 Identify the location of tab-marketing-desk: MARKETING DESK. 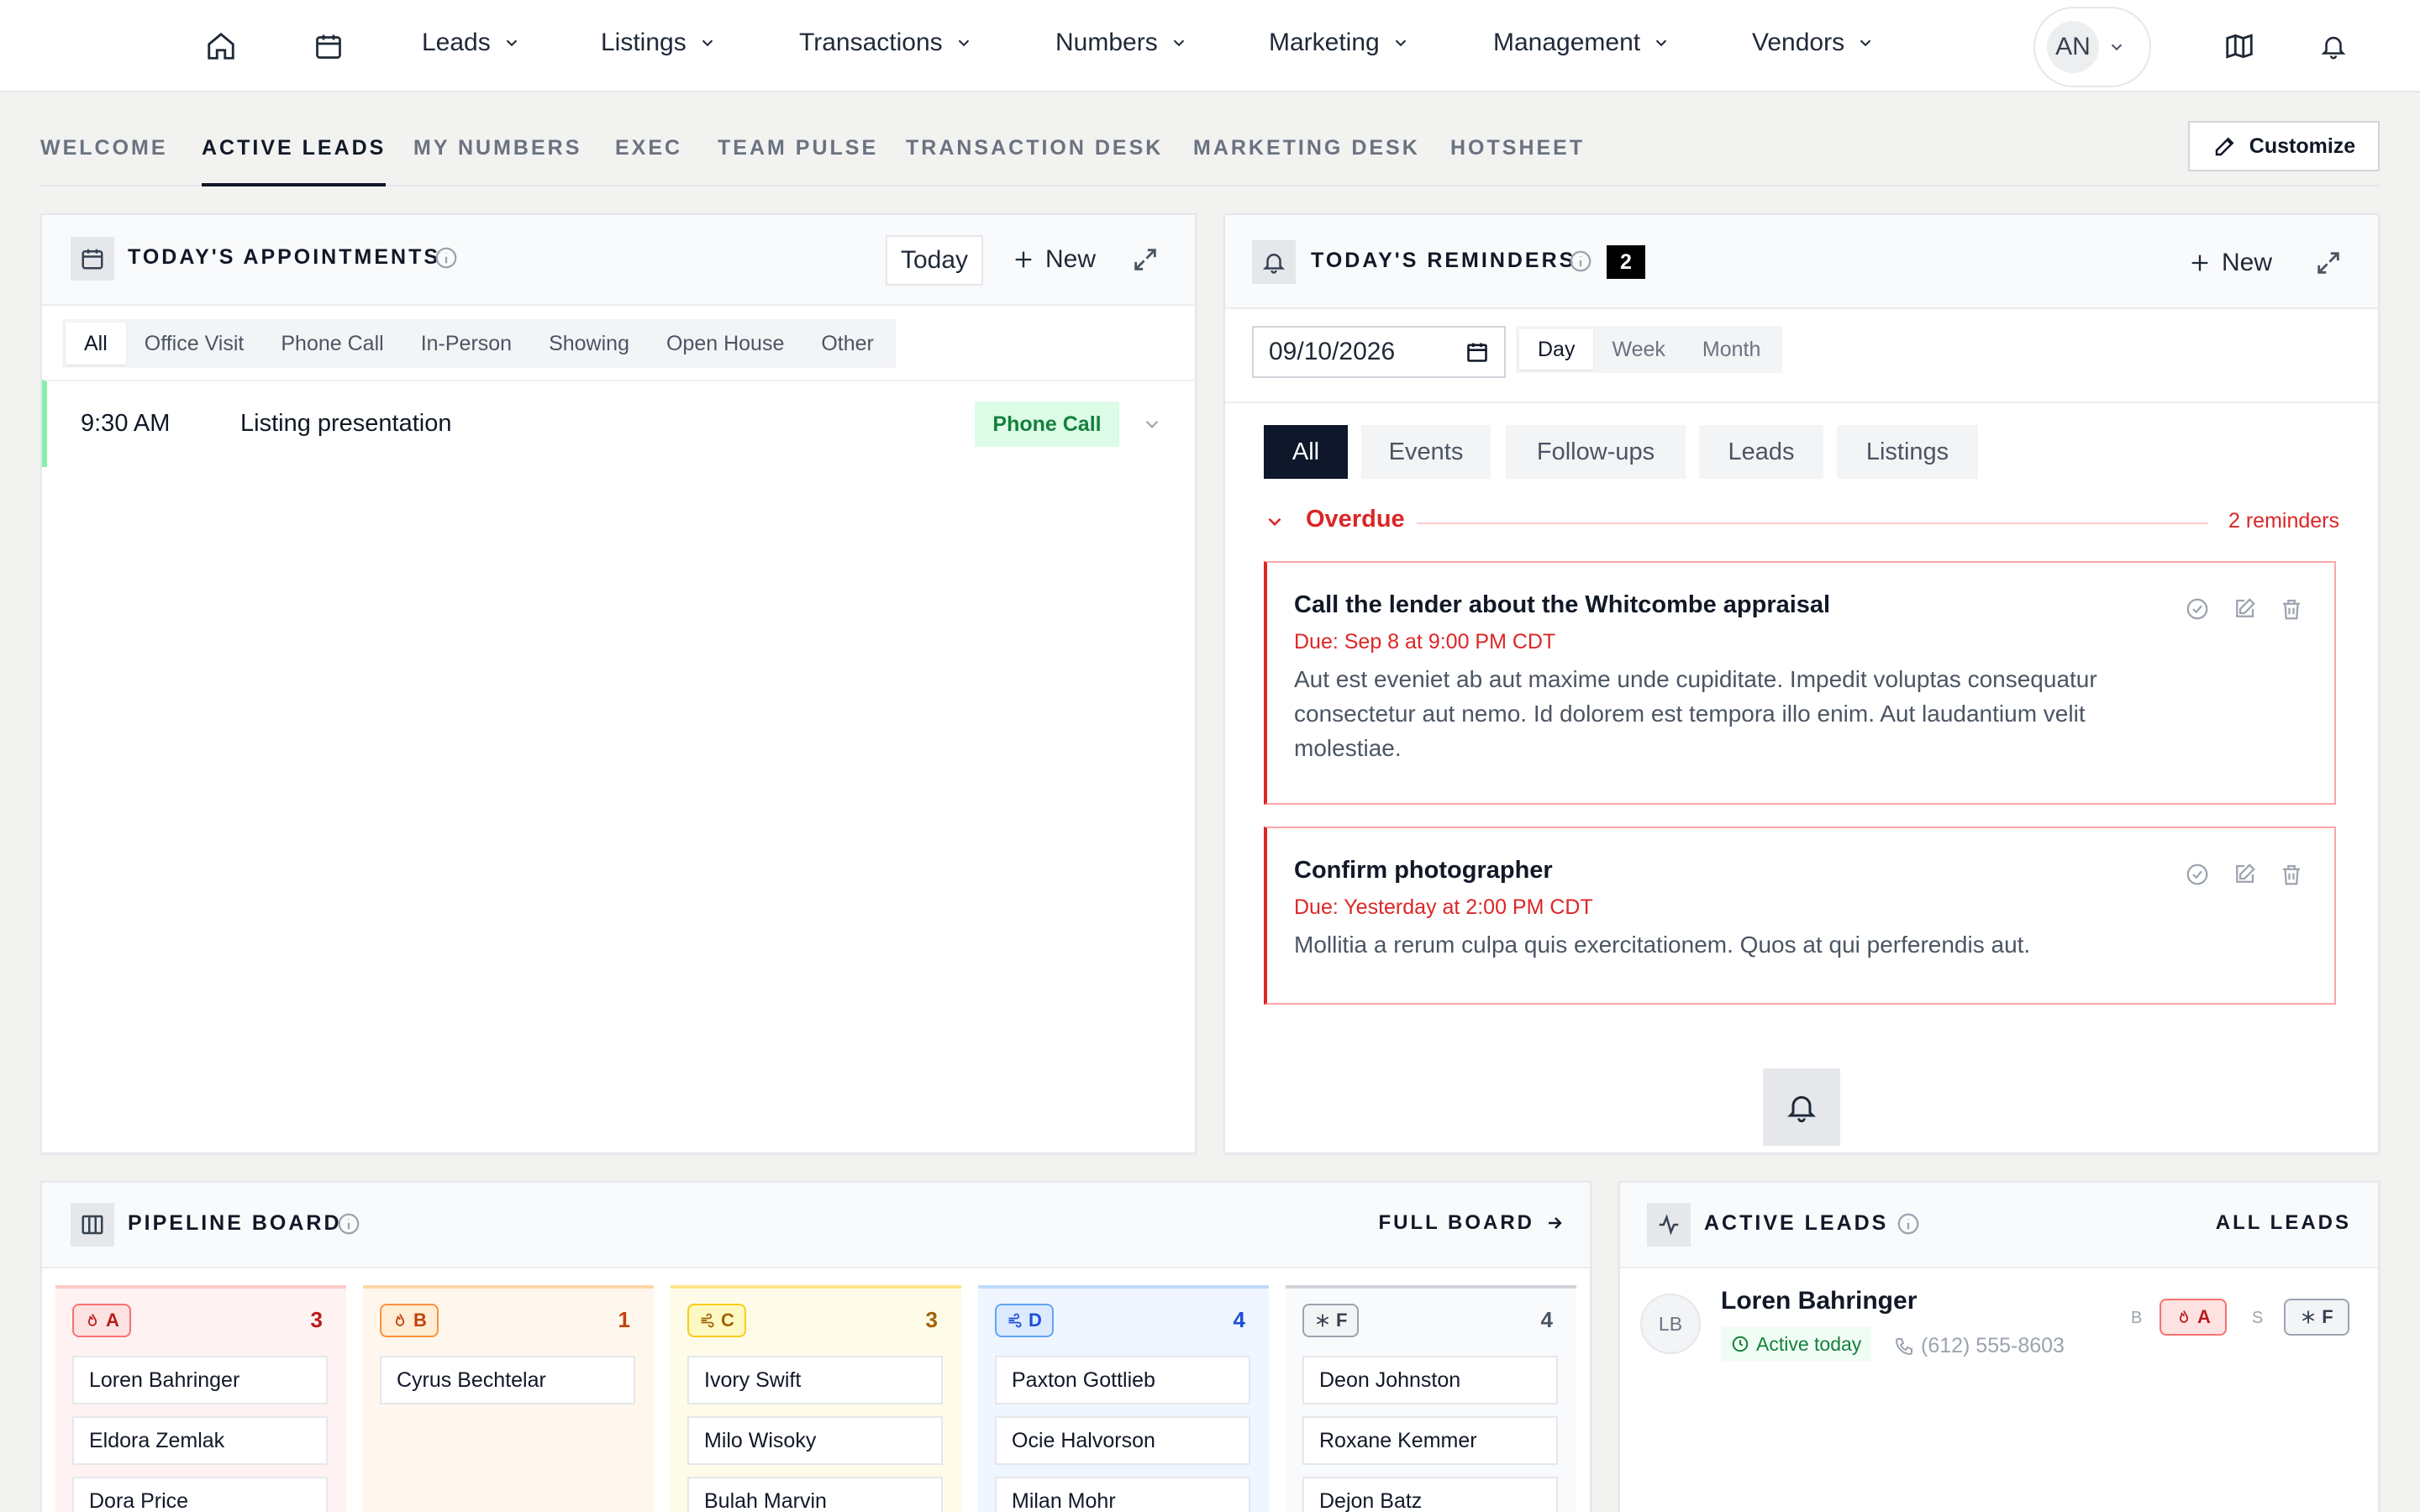
(1306, 161).